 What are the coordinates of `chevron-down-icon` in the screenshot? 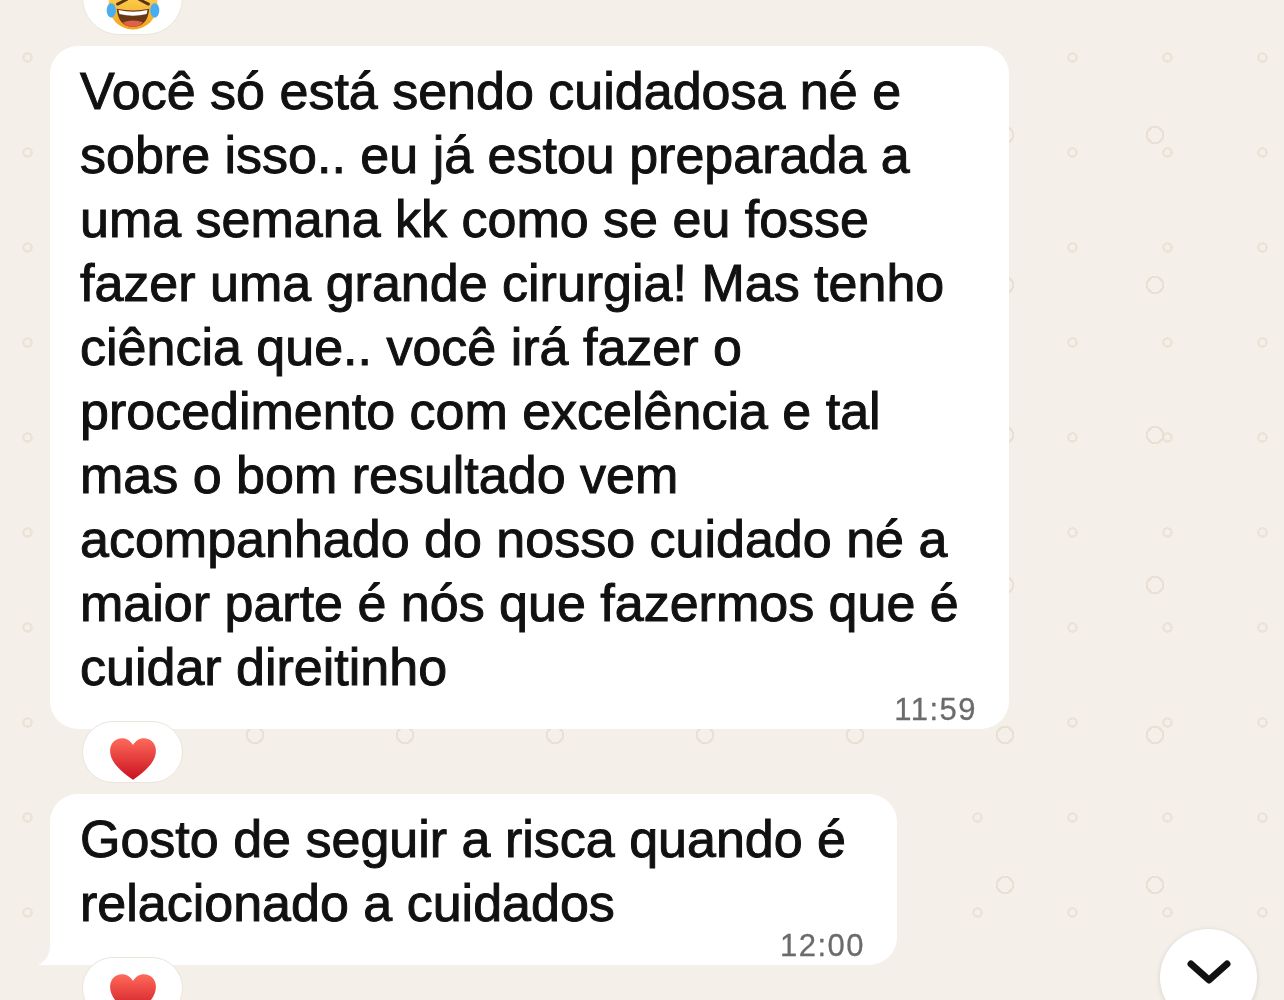 It's located at (1208, 972).